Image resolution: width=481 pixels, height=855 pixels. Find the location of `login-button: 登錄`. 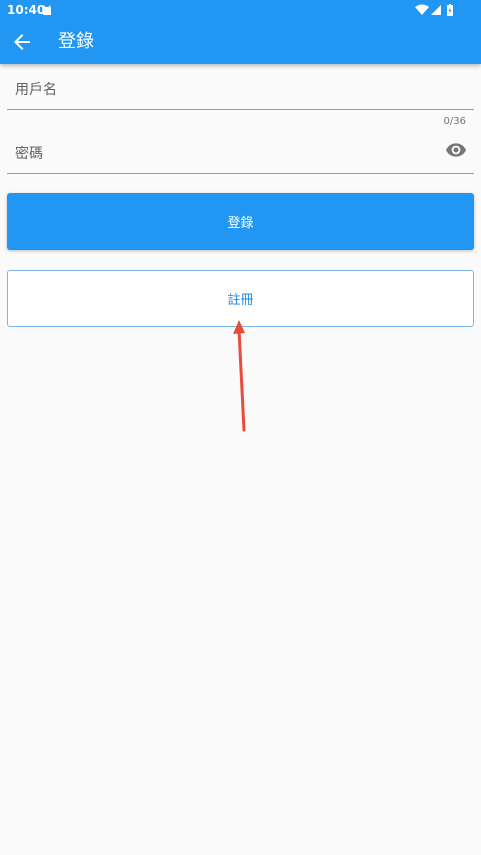

login-button: 登錄 is located at coordinates (240, 221).